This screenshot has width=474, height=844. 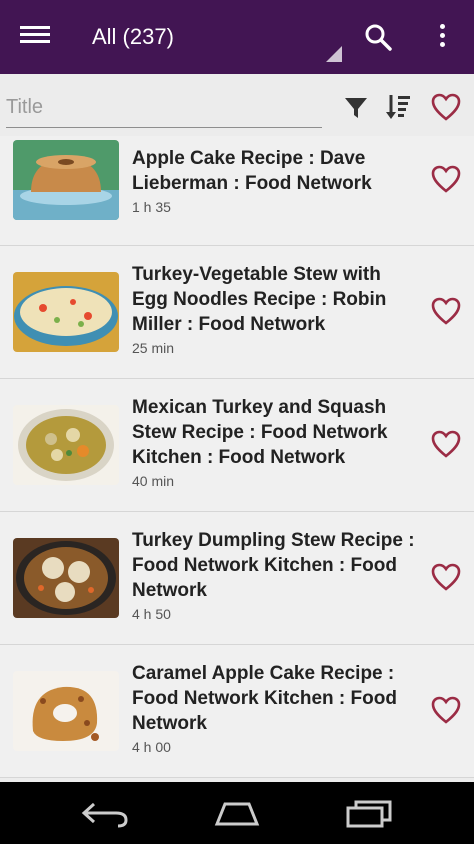 I want to click on search-icon, so click(x=378, y=37).